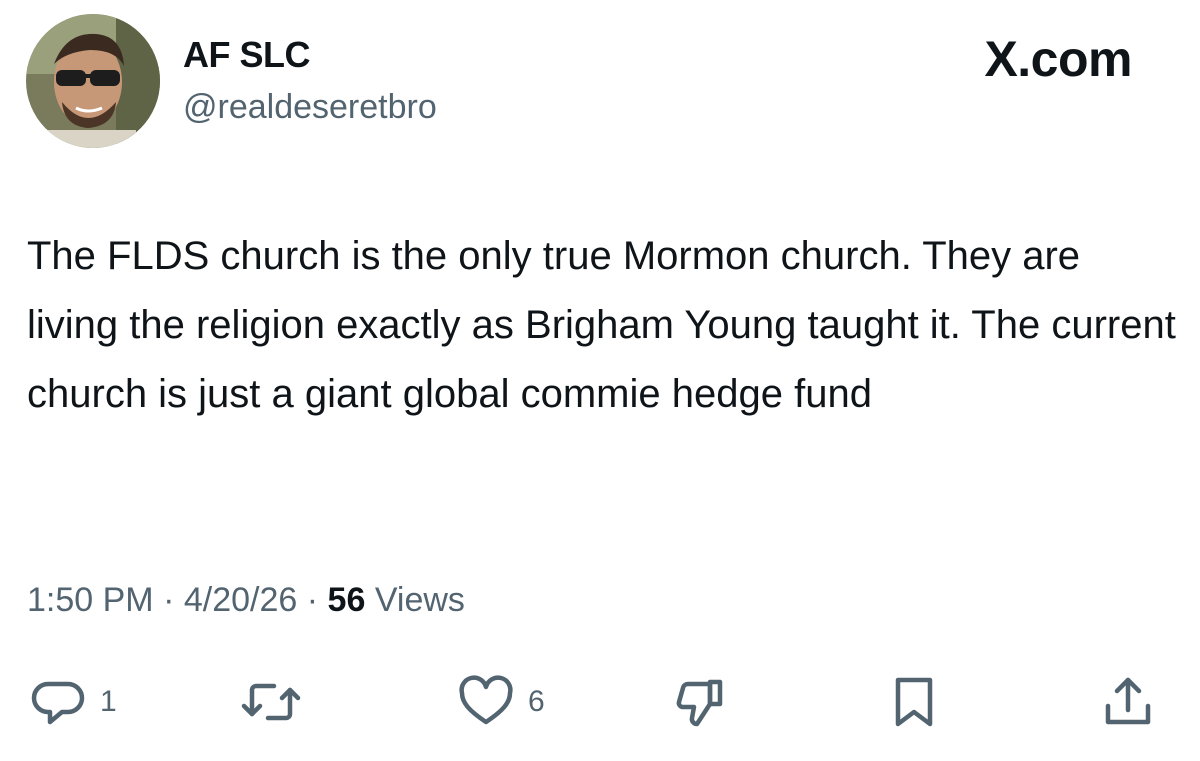 This screenshot has height=761, width=1200. I want to click on avatar, so click(93, 81).